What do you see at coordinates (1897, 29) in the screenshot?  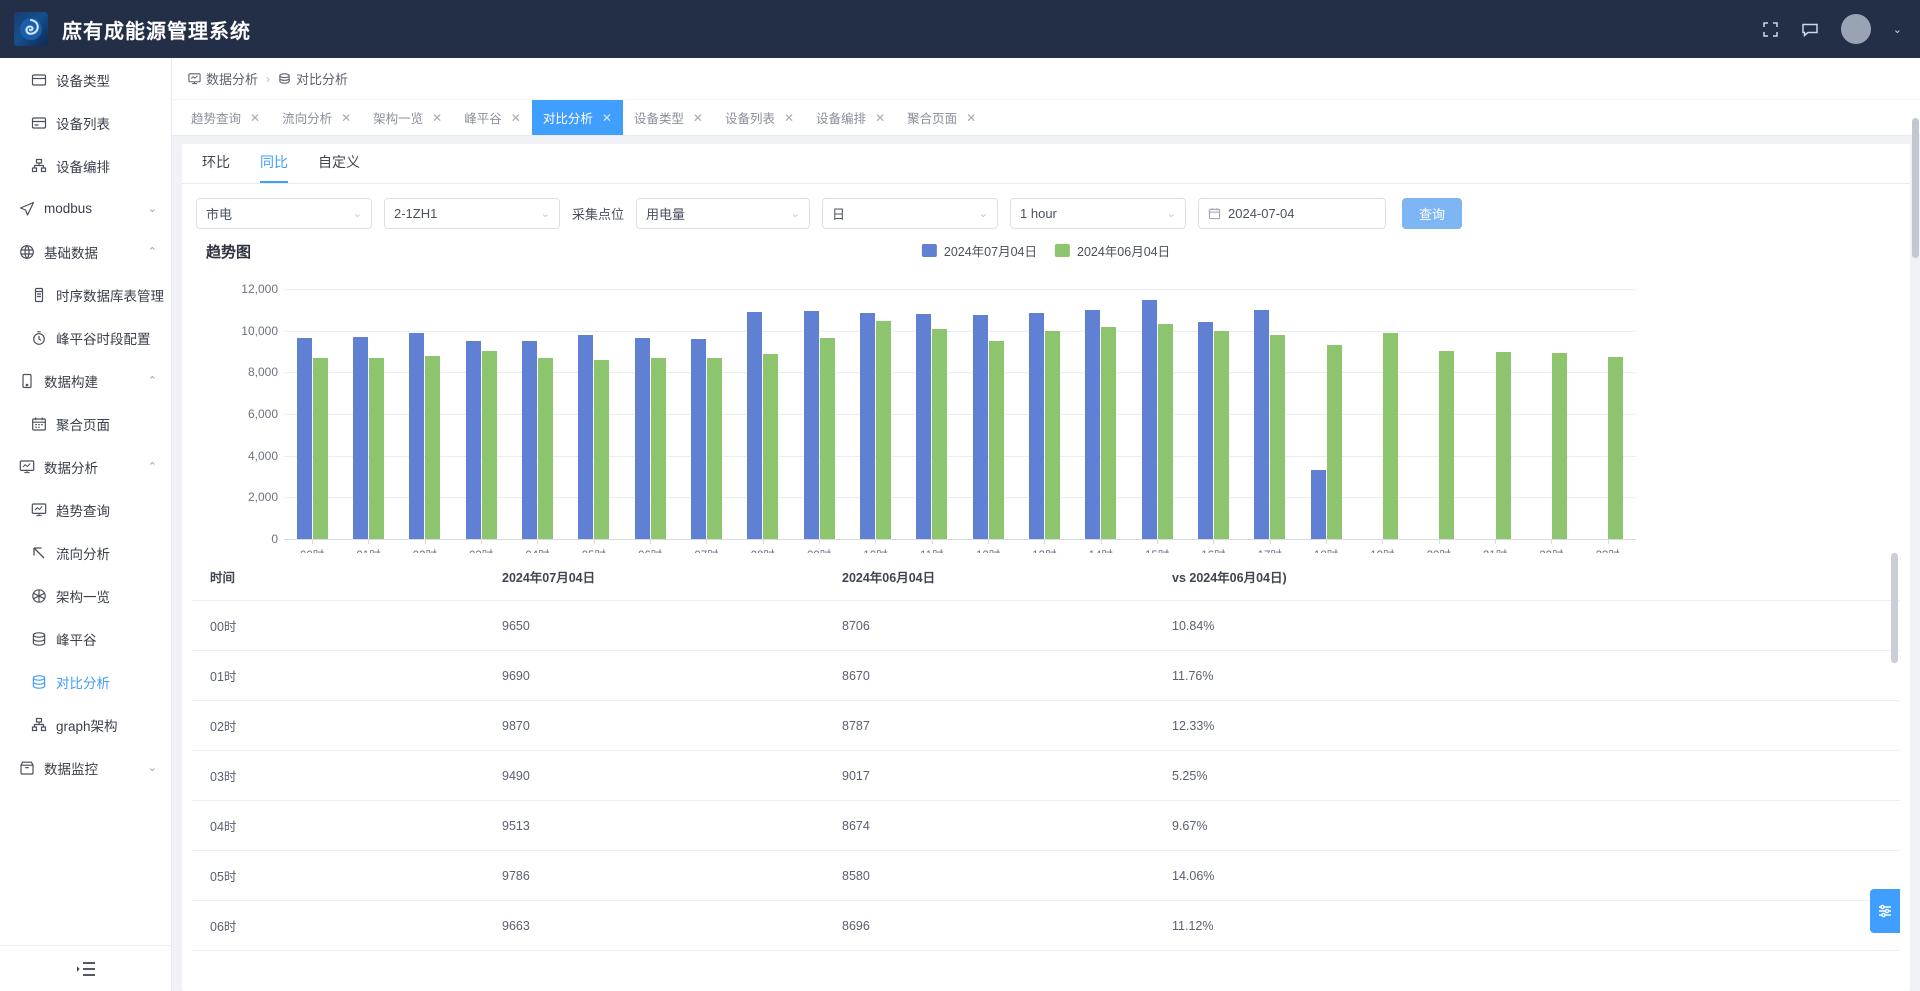 I see `chevron-down-icon: ⌄` at bounding box center [1897, 29].